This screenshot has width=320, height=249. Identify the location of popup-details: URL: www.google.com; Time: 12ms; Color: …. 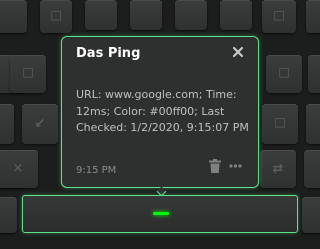
(162, 111).